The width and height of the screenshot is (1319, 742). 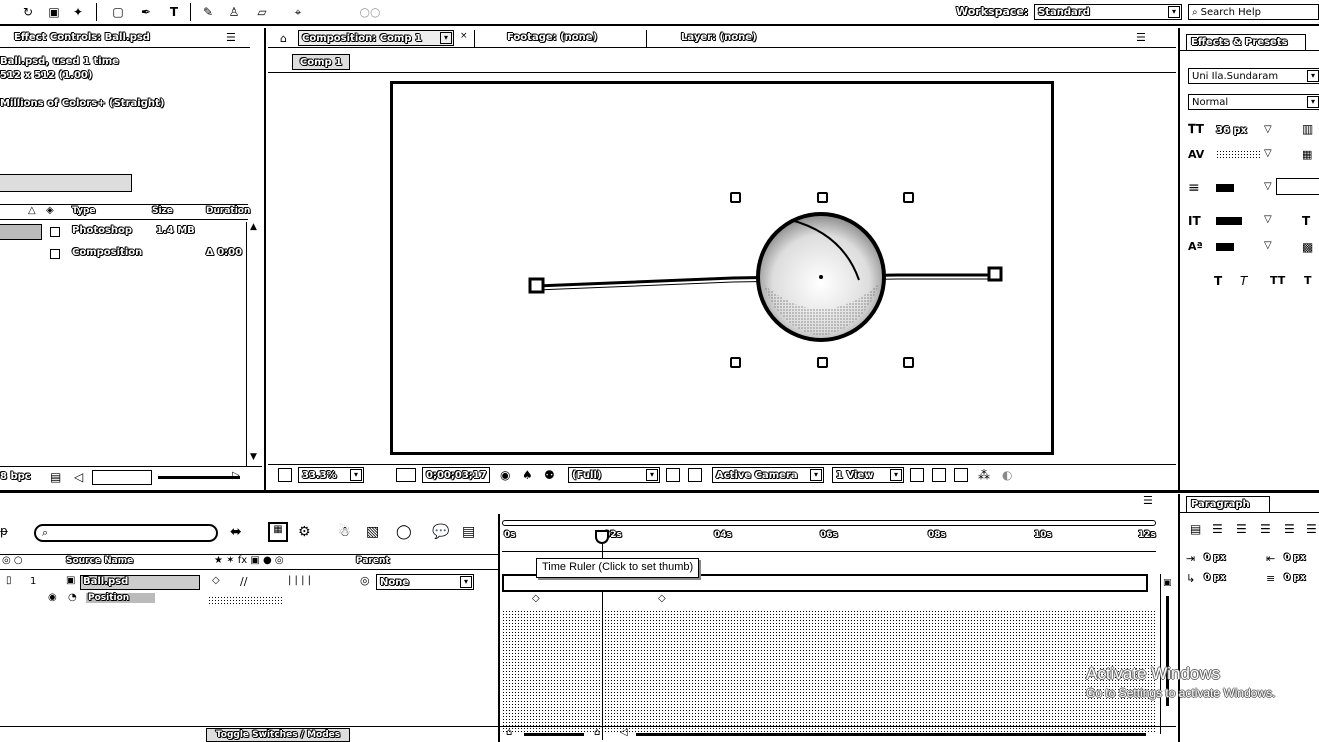 What do you see at coordinates (1167, 583) in the screenshot?
I see `scroll-up-icon: ▣` at bounding box center [1167, 583].